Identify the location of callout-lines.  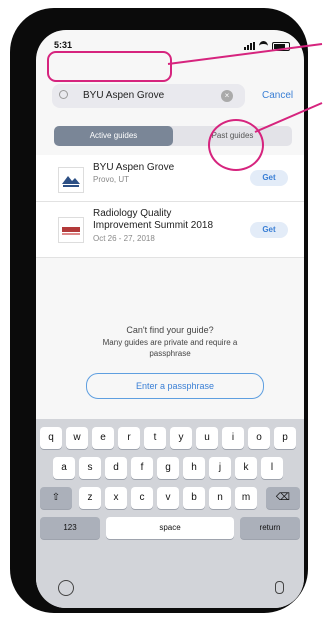
(245, 88).